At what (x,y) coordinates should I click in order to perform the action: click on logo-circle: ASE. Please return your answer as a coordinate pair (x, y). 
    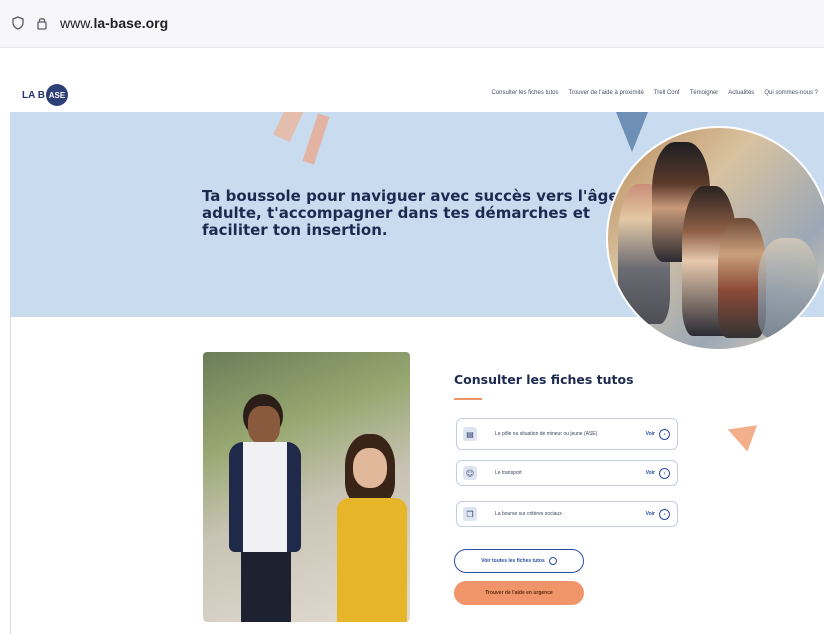
    Looking at the image, I should click on (56, 95).